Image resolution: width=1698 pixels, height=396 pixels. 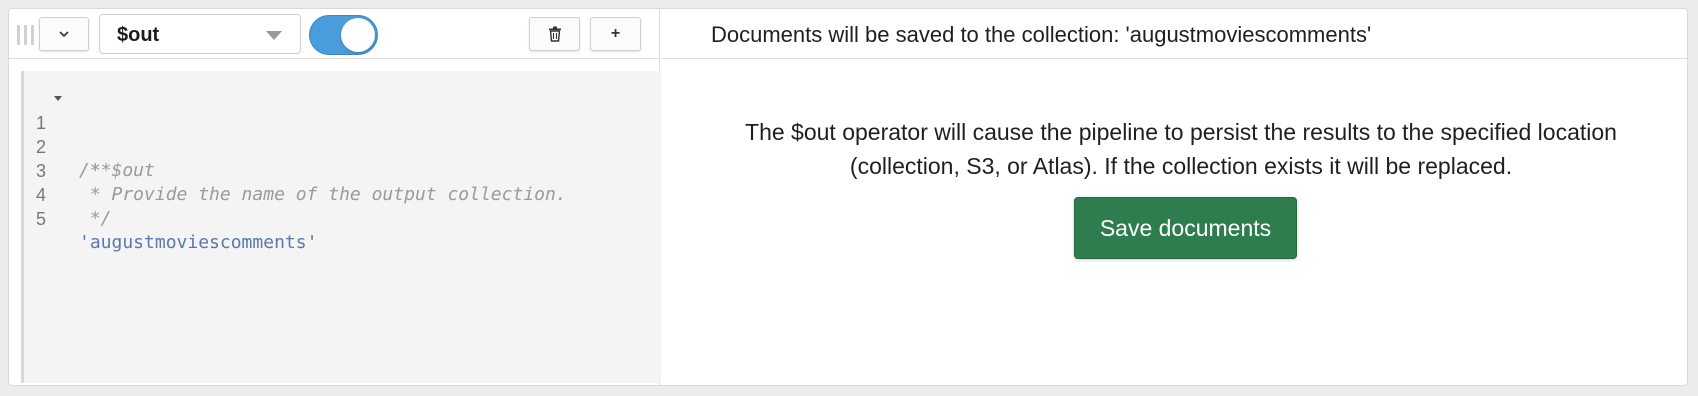 What do you see at coordinates (615, 34) in the screenshot?
I see `add-stage-button: +` at bounding box center [615, 34].